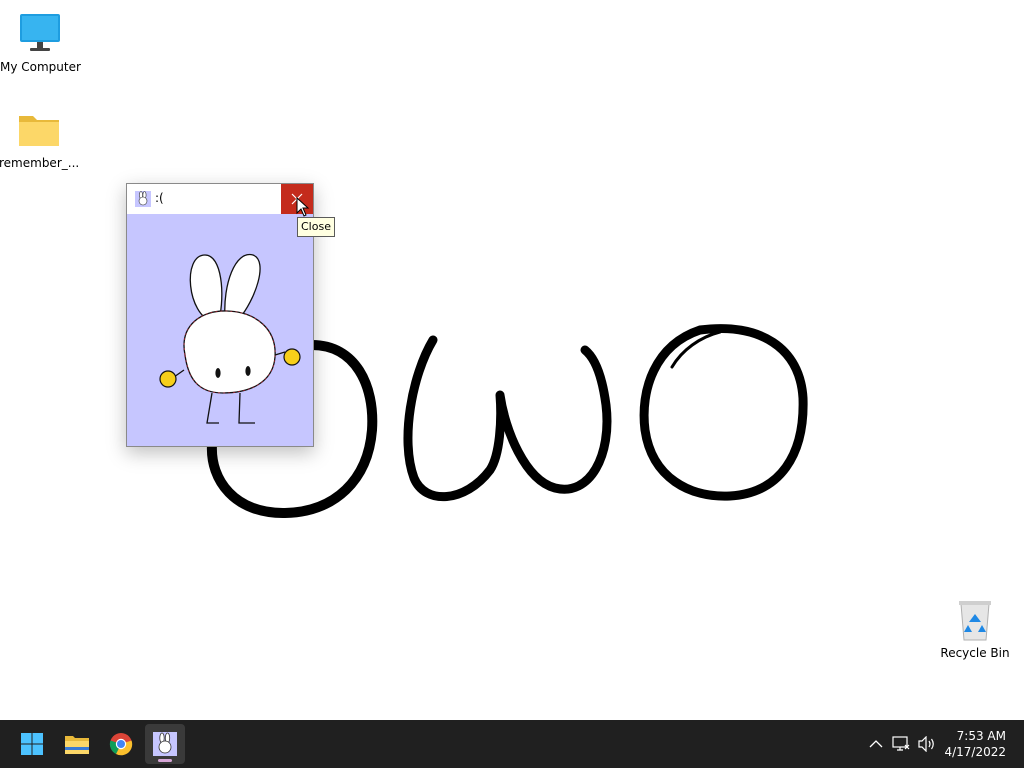 The height and width of the screenshot is (768, 1024). I want to click on popup-window: :(, so click(220, 315).